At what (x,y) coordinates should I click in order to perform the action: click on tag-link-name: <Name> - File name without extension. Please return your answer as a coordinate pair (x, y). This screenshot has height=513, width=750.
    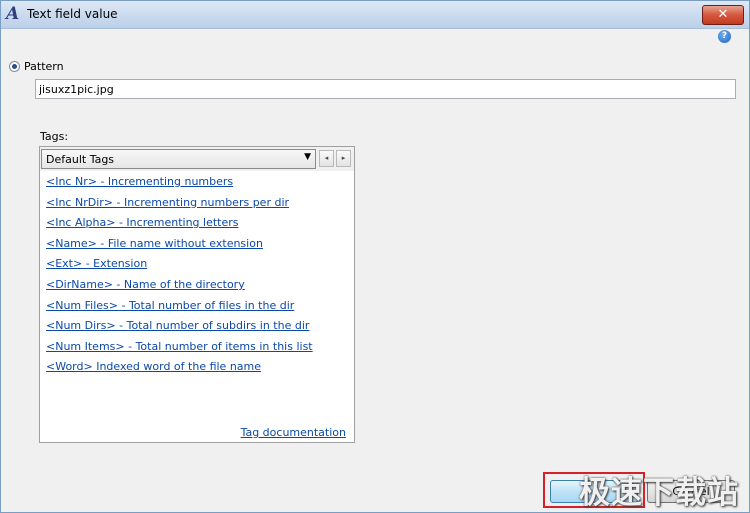
    Looking at the image, I should click on (196, 247).